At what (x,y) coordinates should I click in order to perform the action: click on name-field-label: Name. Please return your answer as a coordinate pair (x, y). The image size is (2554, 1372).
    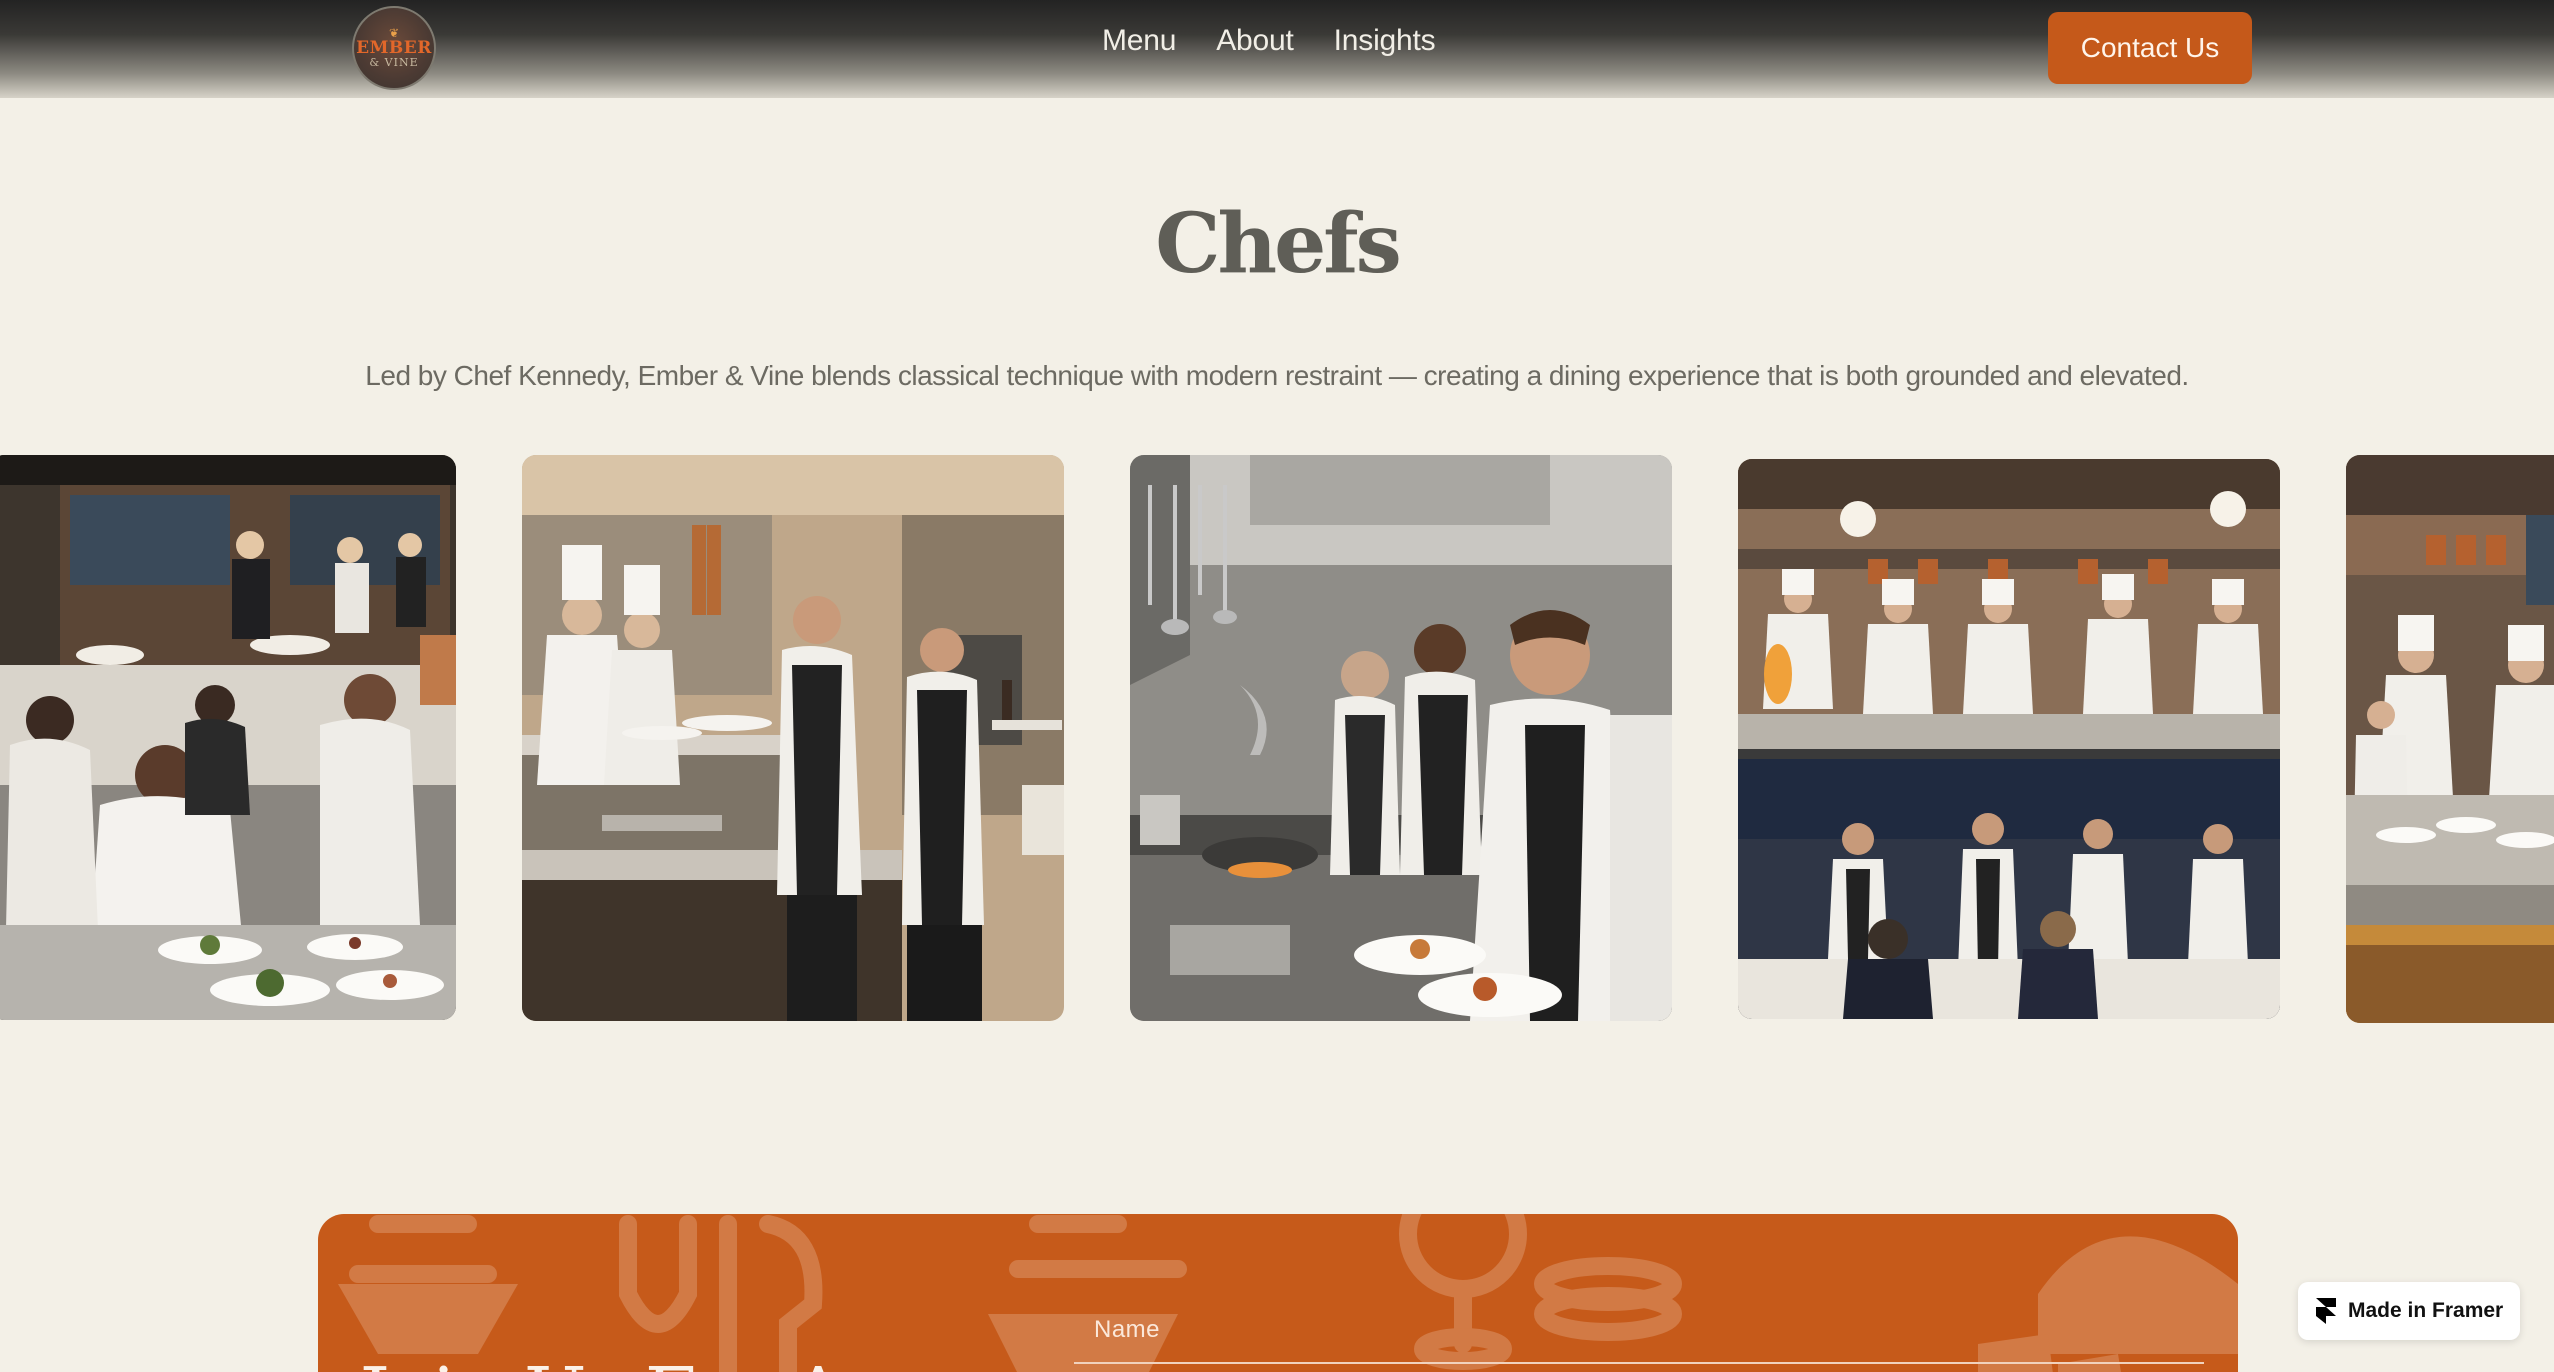
    Looking at the image, I should click on (1127, 1329).